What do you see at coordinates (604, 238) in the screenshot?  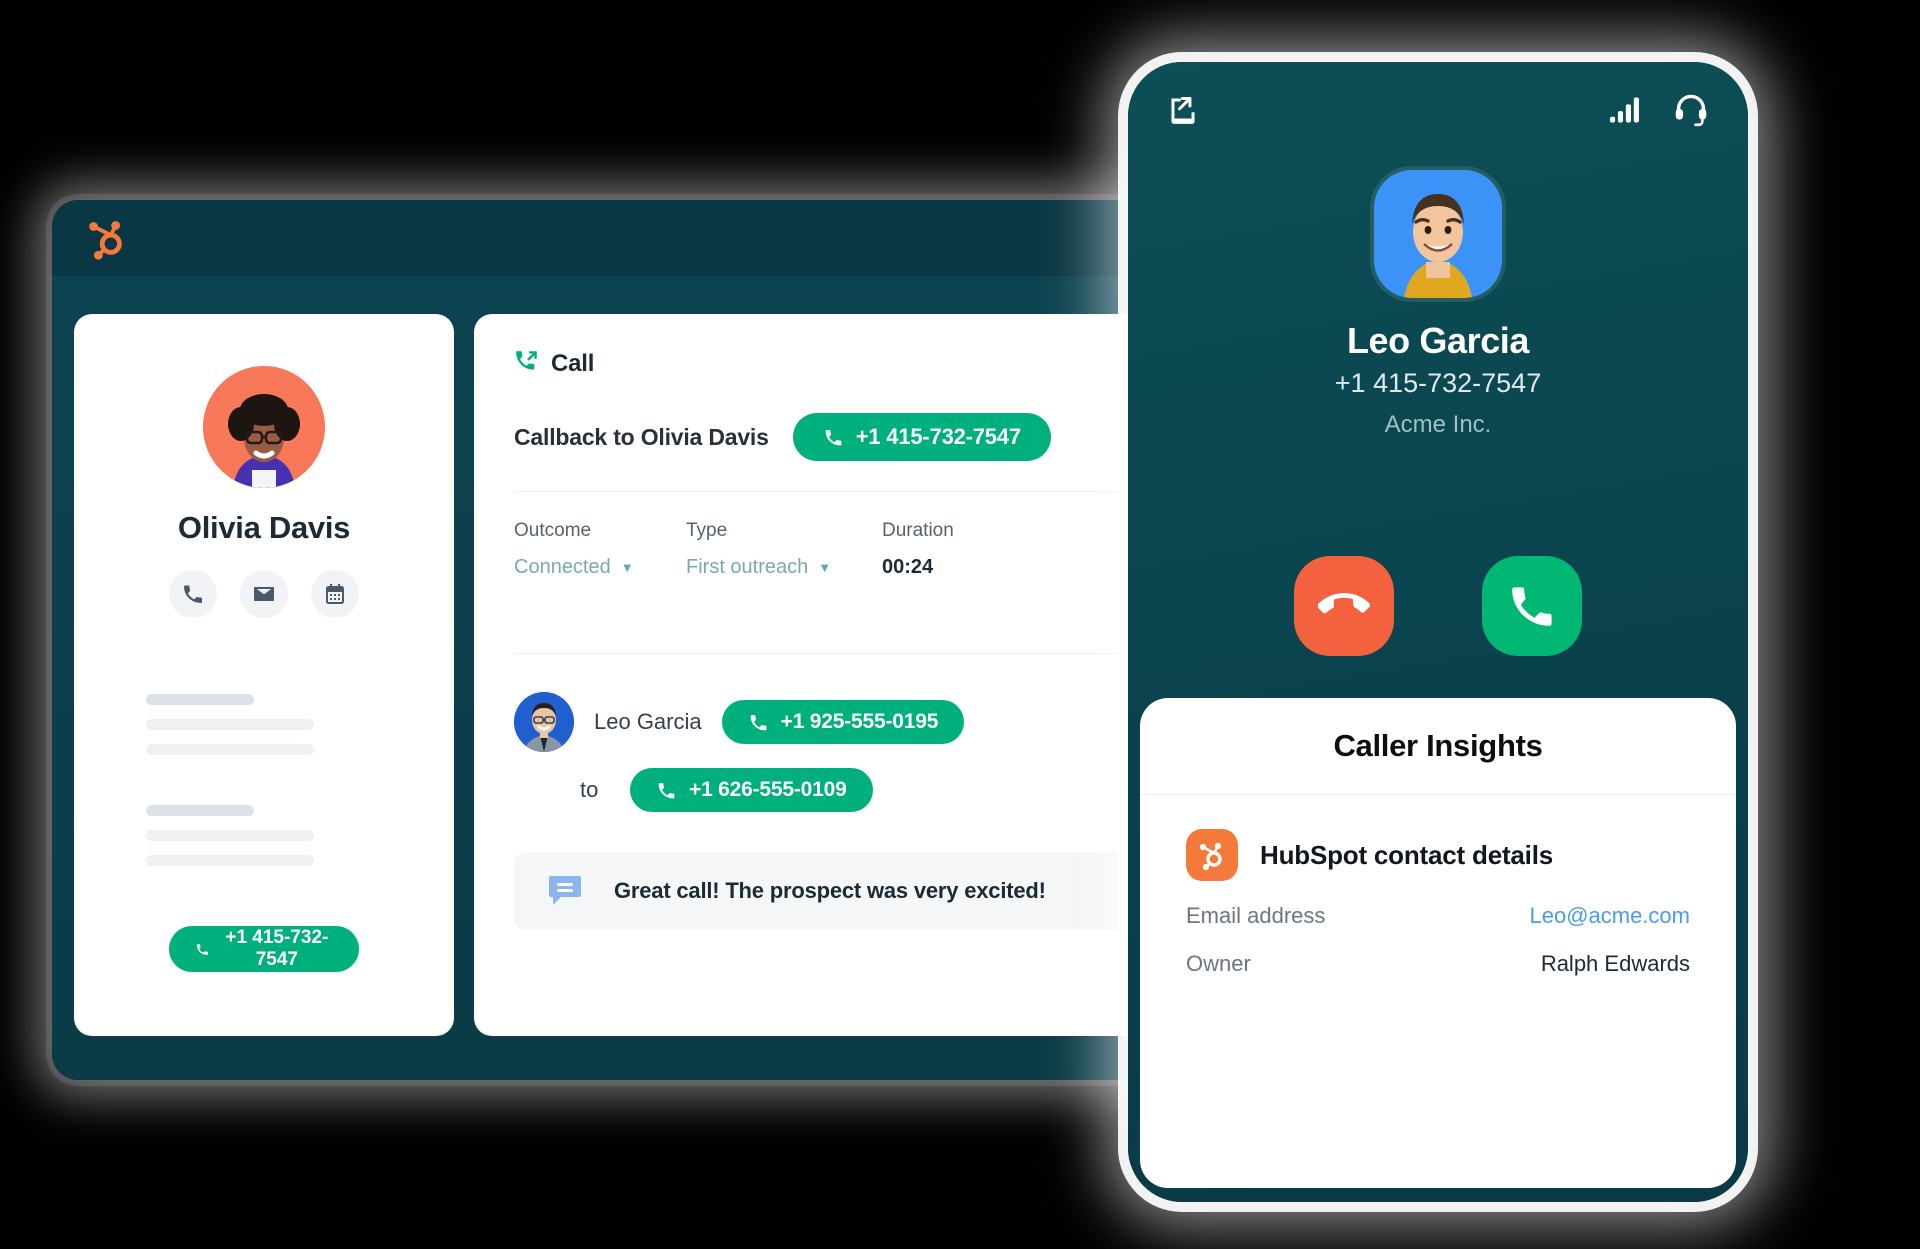 I see `desktop-topbar` at bounding box center [604, 238].